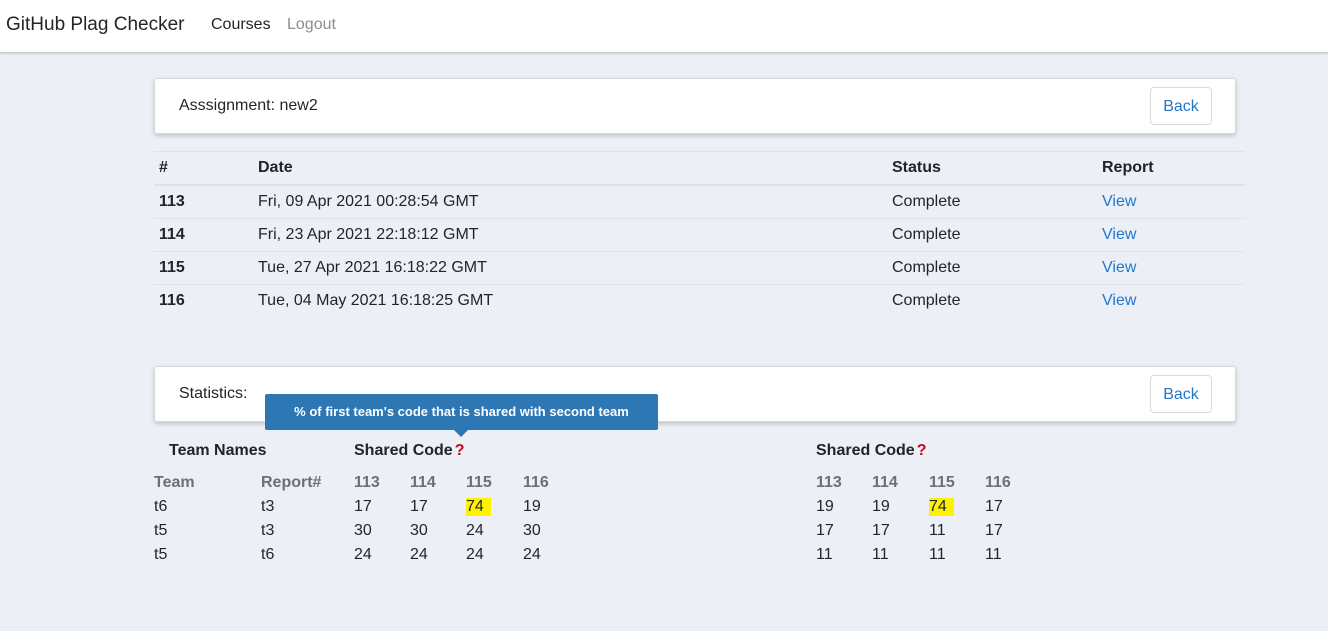  I want to click on run-id: 116, so click(172, 300).